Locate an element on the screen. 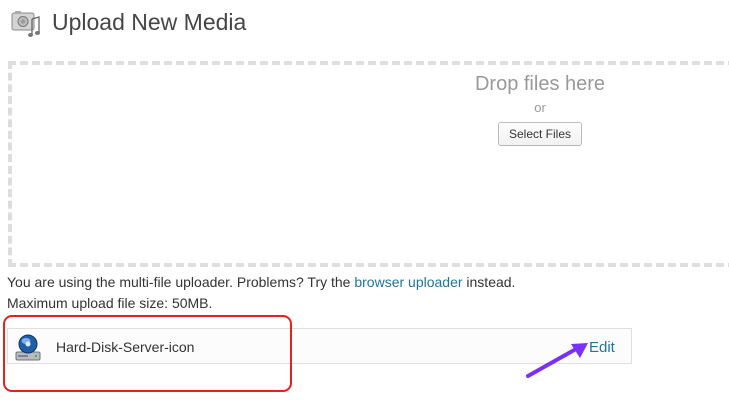  max-upload-size-text: Maximum upload file size: 50MB. is located at coordinates (110, 303).